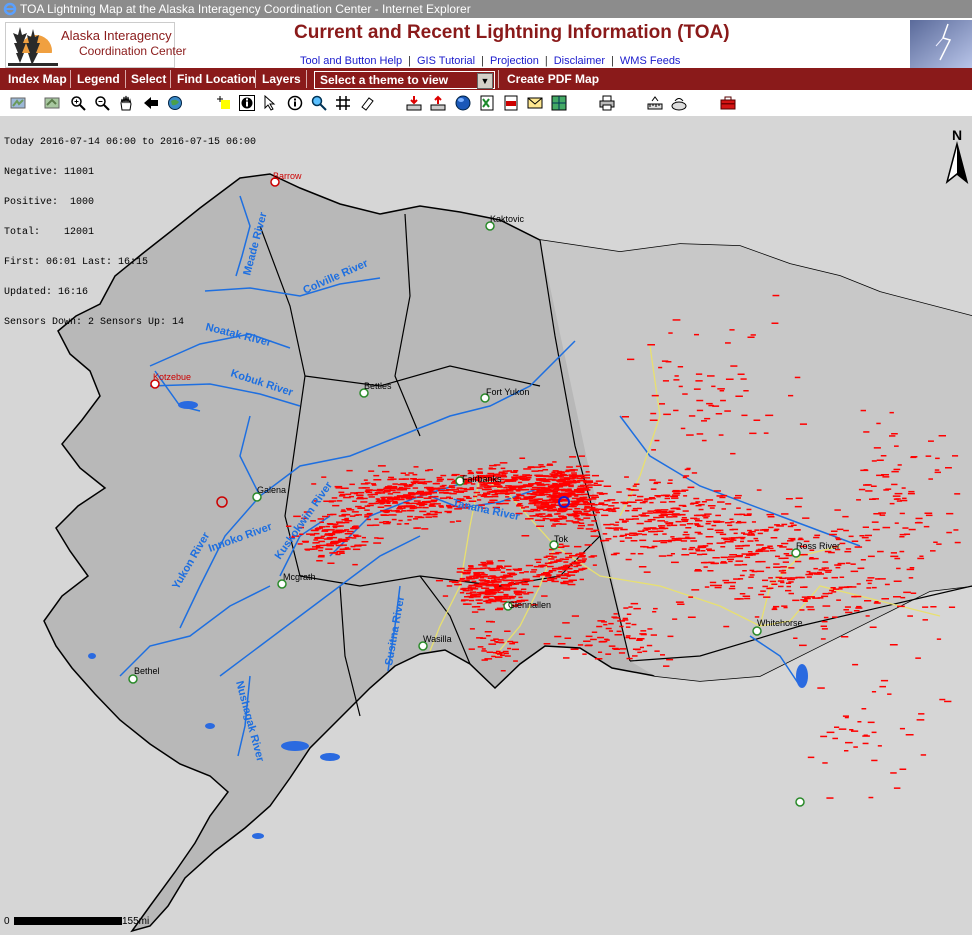 This screenshot has width=972, height=935. Describe the element at coordinates (343, 103) in the screenshot. I see `grid-icon` at that location.